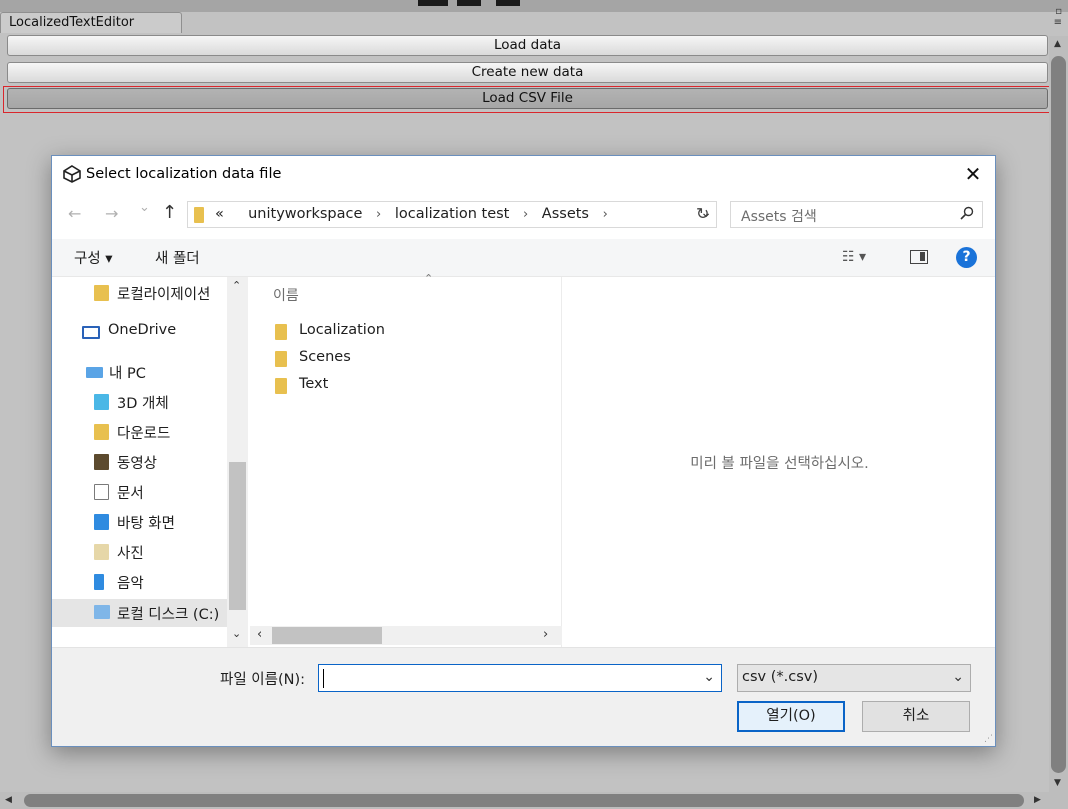  Describe the element at coordinates (988, 739) in the screenshot. I see `resize-grip-icon: ⋰` at that location.